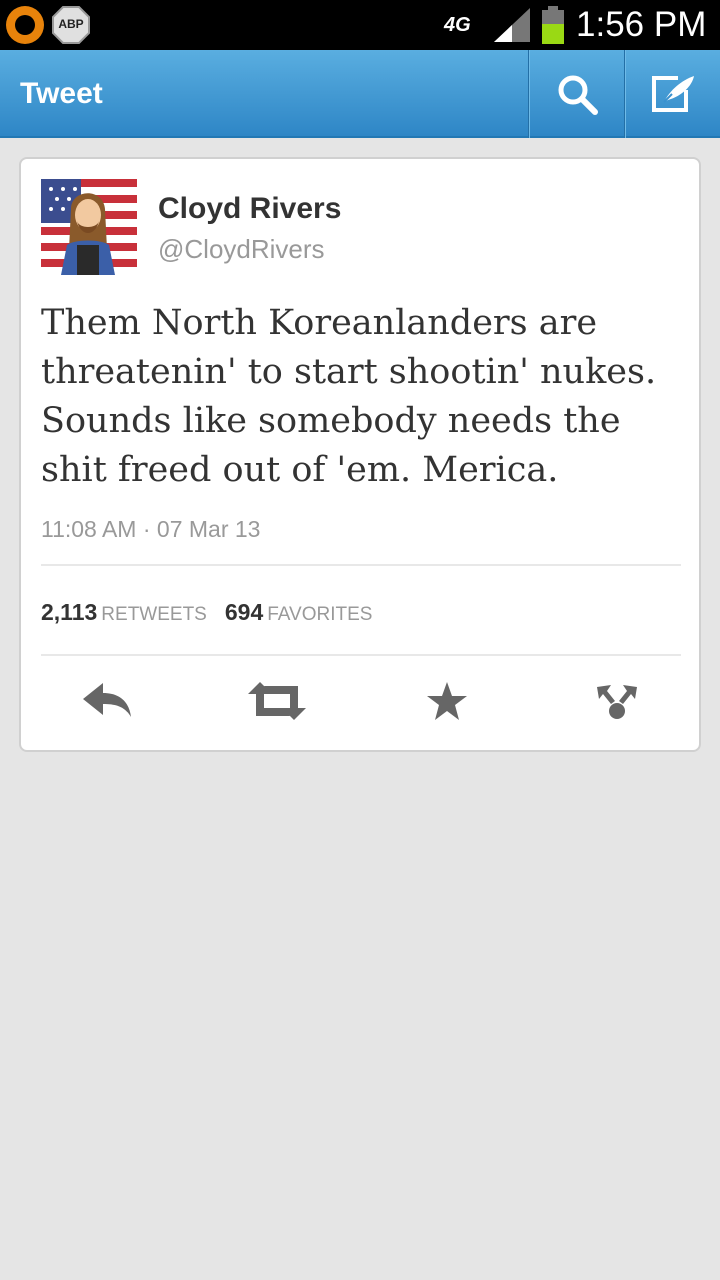 The width and height of the screenshot is (720, 1280). I want to click on favorite-icon, so click(447, 701).